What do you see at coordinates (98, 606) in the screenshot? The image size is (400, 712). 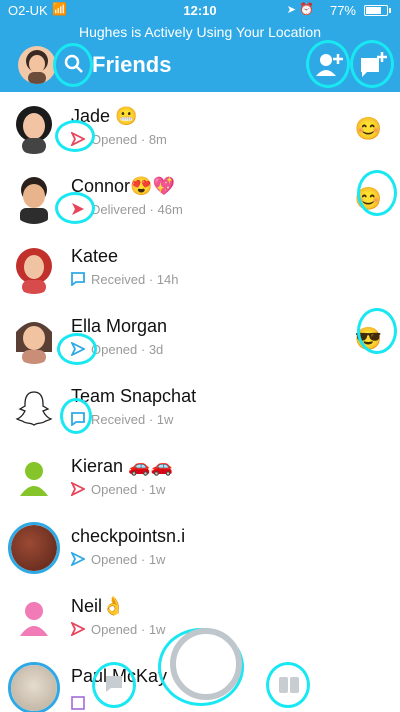 I see `friend-name: Neil👌` at bounding box center [98, 606].